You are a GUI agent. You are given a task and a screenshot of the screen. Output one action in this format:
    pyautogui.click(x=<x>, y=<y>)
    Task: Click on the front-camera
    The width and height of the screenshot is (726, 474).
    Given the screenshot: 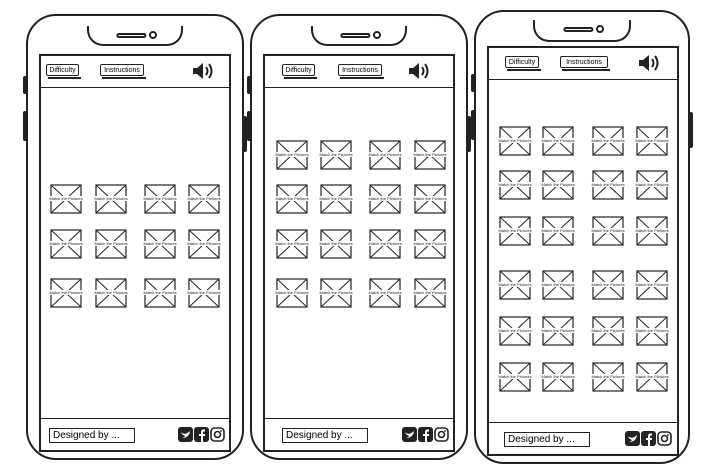 What is the action you would take?
    pyautogui.click(x=377, y=35)
    